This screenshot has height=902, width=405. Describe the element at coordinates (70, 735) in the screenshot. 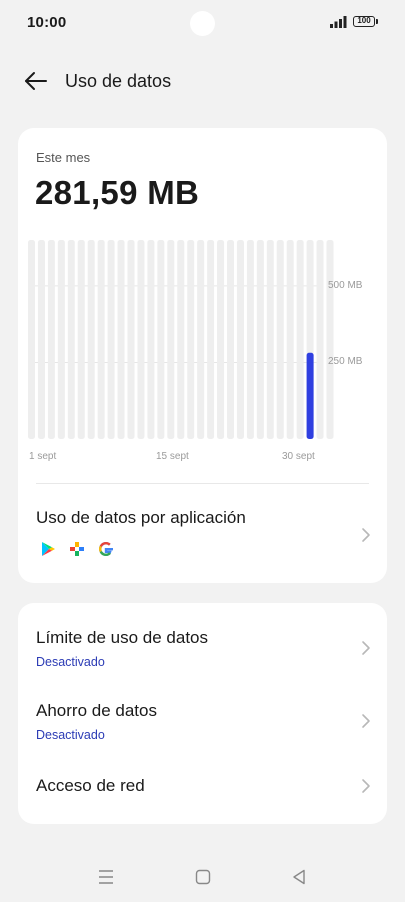

I see `data-saver-status: Desactivado` at that location.